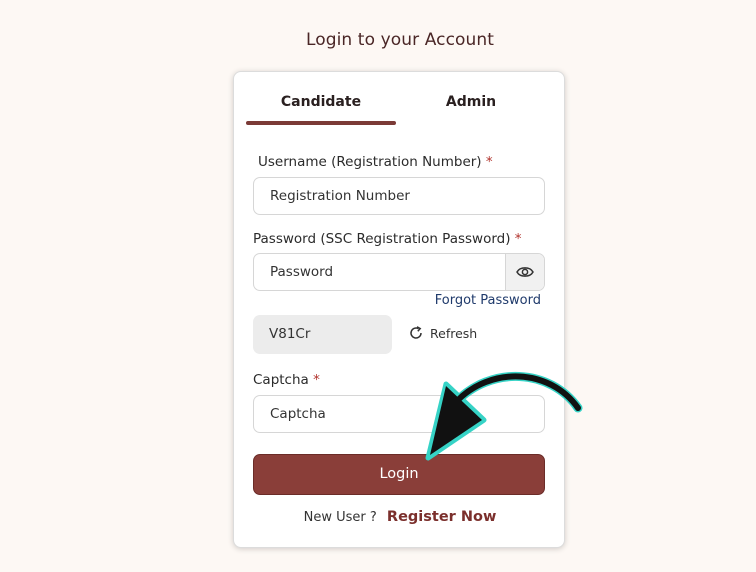 The image size is (756, 572). I want to click on captcha-label: Captcha *, so click(286, 380).